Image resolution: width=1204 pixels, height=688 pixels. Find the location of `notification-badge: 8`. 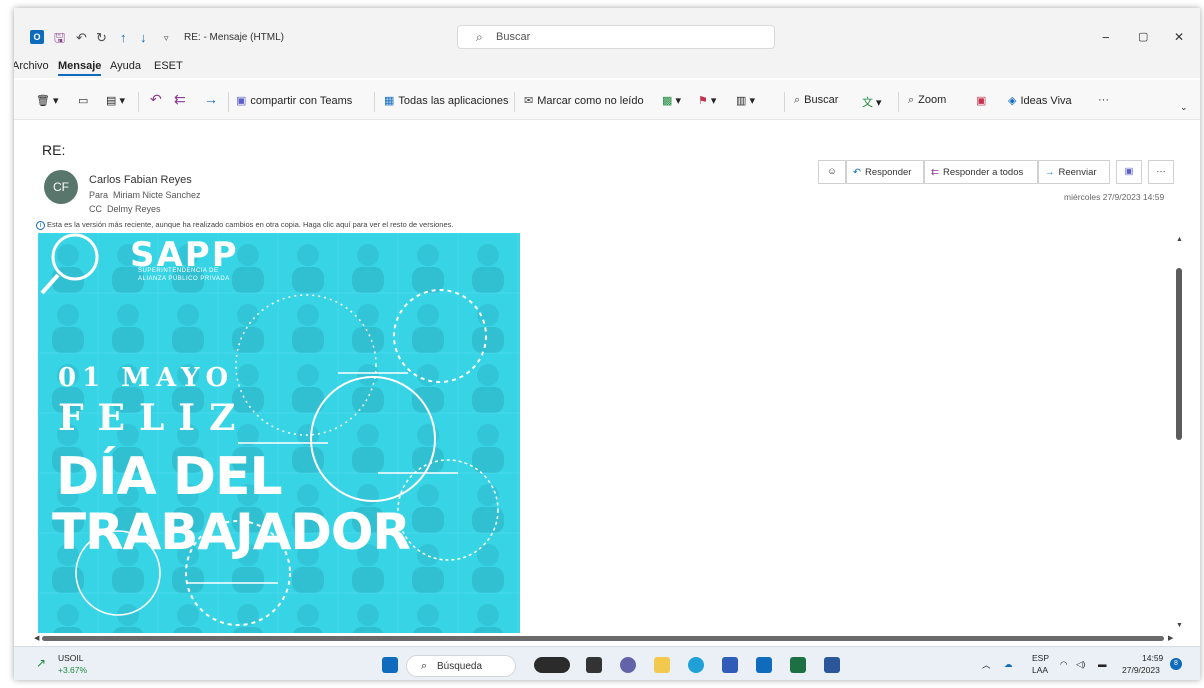

notification-badge: 8 is located at coordinates (1176, 664).